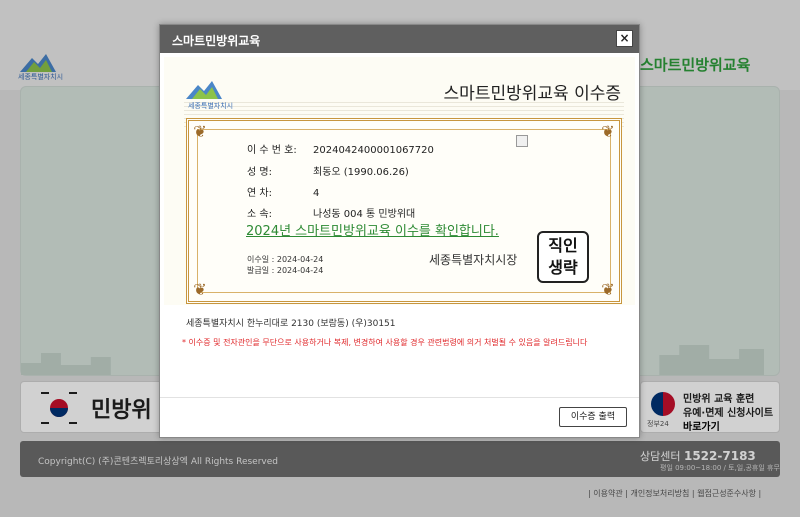 This screenshot has width=800, height=517. What do you see at coordinates (624, 38) in the screenshot?
I see `close-button: ×` at bounding box center [624, 38].